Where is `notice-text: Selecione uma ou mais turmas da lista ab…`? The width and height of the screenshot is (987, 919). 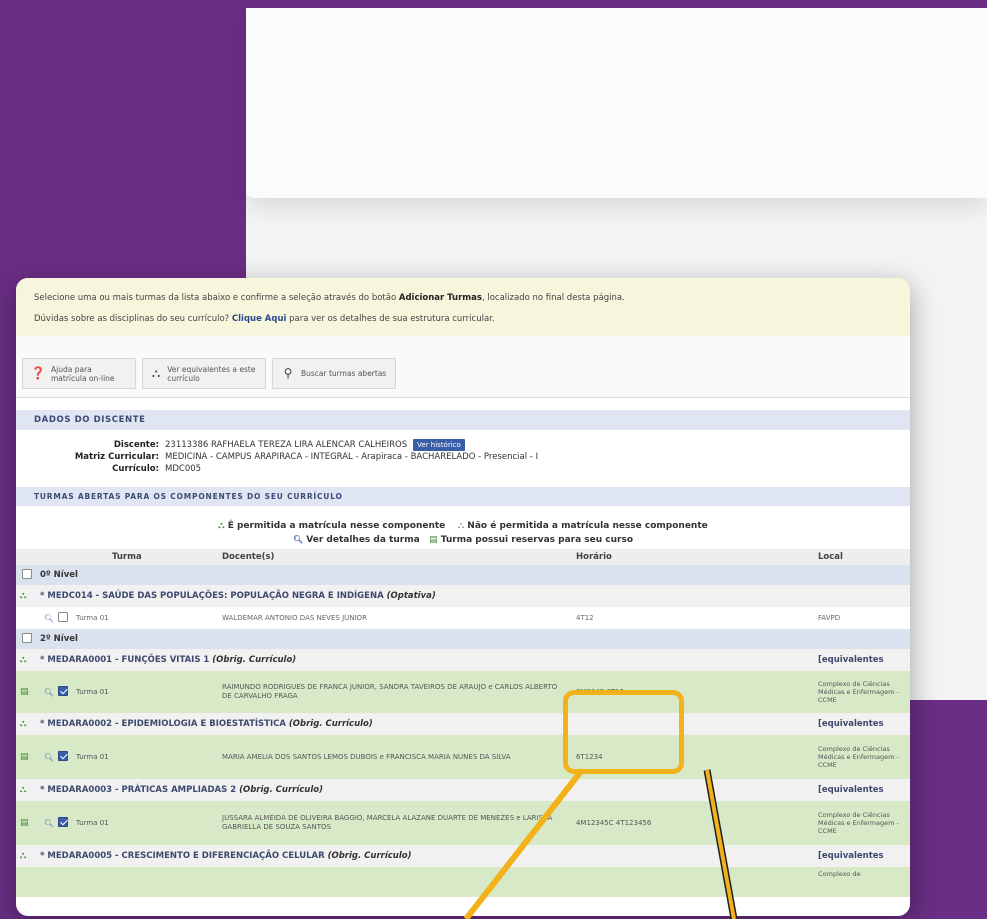
notice-text: Selecione uma ou mais turmas da lista ab… is located at coordinates (216, 298).